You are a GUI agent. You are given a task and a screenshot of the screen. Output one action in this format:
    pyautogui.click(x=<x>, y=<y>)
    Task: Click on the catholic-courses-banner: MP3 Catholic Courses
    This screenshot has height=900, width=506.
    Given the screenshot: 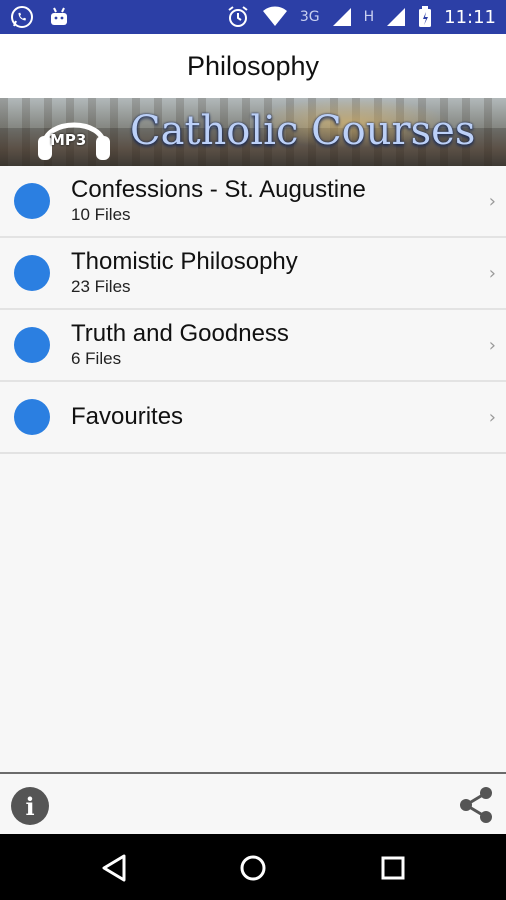 What is the action you would take?
    pyautogui.click(x=253, y=132)
    